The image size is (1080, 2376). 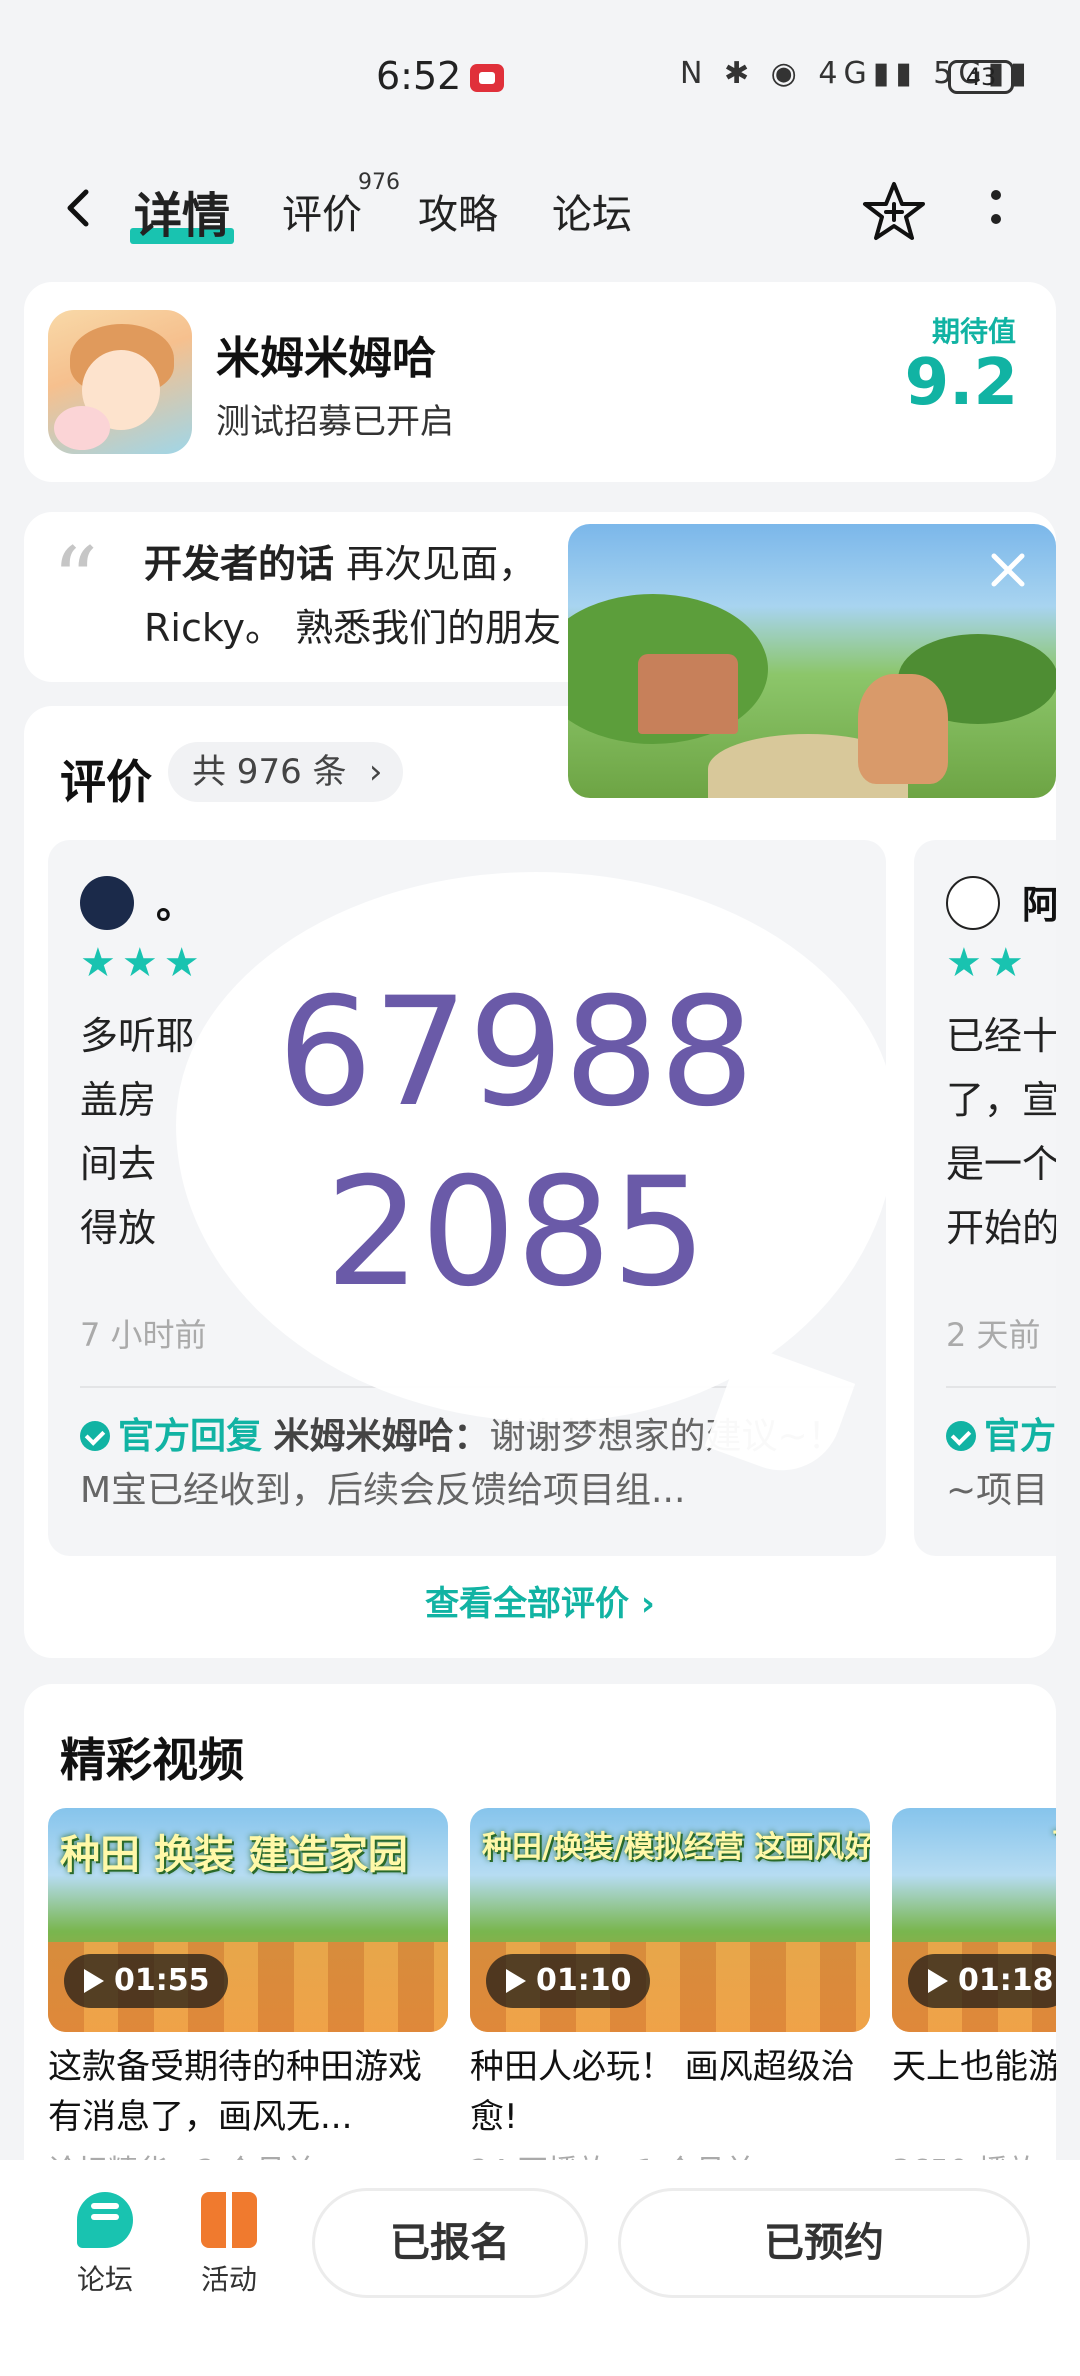 I want to click on back-arrow-icon, so click(x=80, y=208).